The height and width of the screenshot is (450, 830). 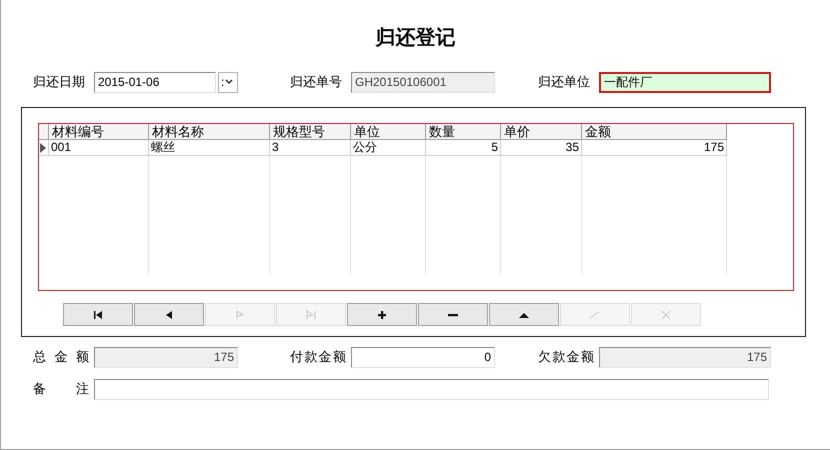 What do you see at coordinates (595, 315) in the screenshot?
I see `check-icon` at bounding box center [595, 315].